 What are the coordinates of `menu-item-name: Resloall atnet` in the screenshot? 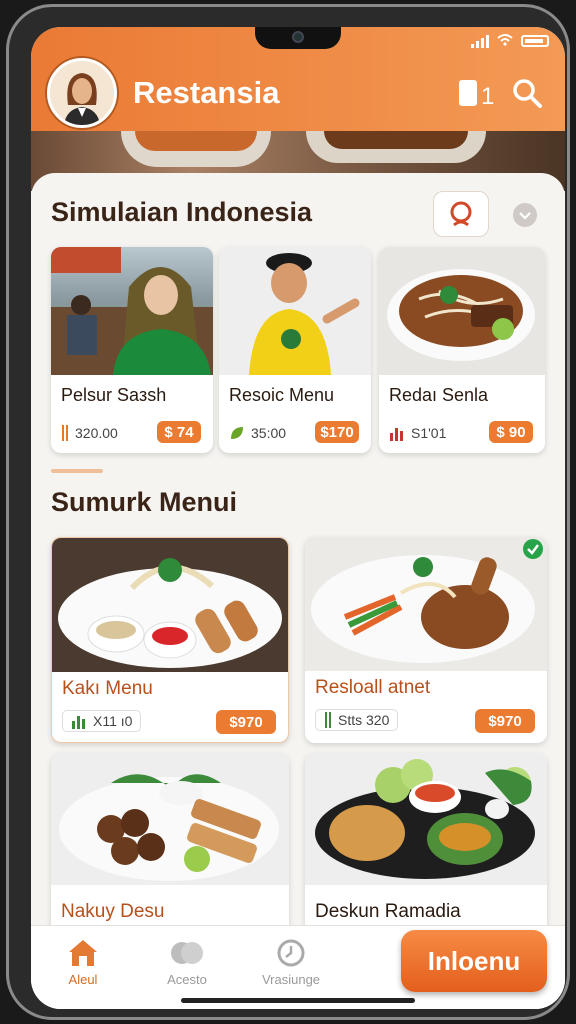 It's located at (373, 687).